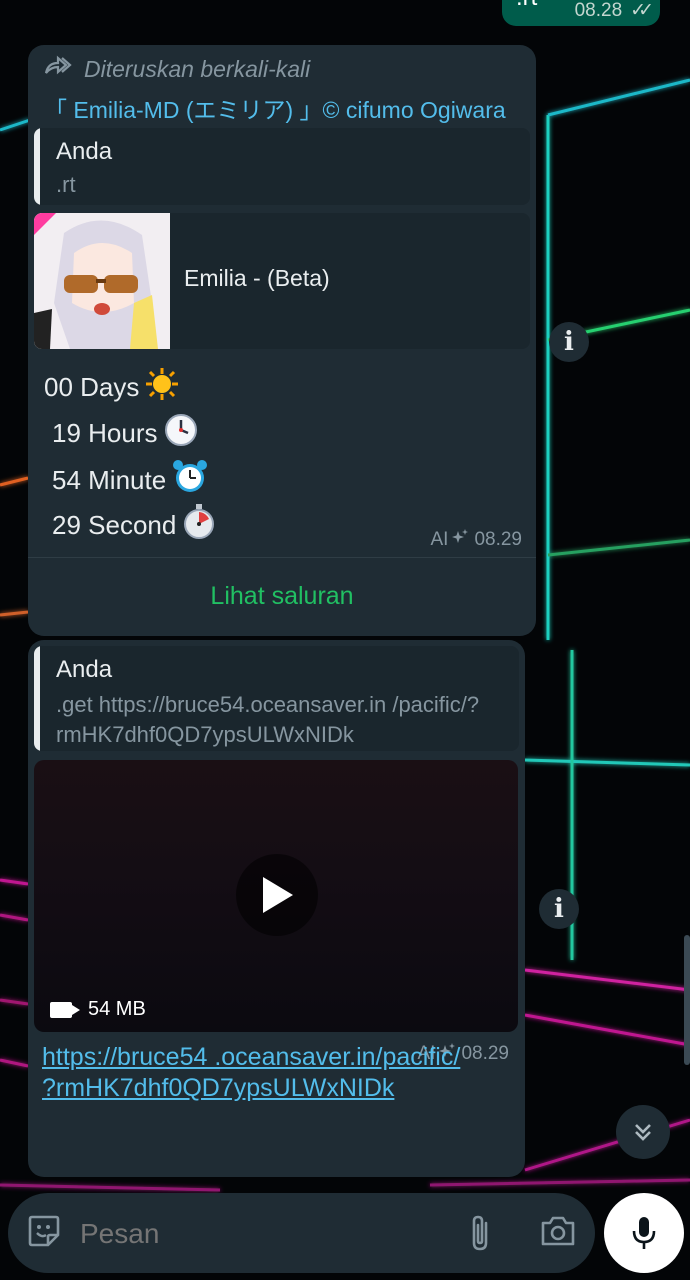 The image size is (690, 1280). I want to click on sticker-icon, so click(44, 1231).